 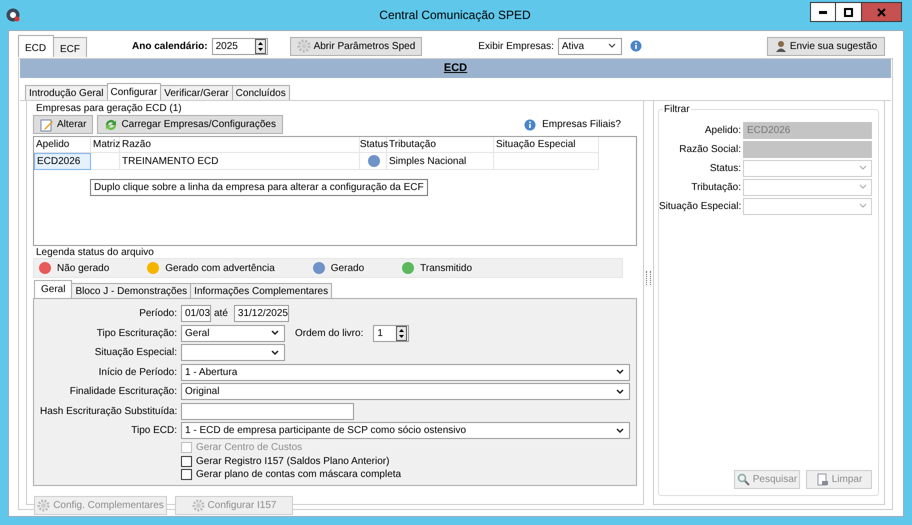 I want to click on field-label: Hash Escrituração Substituída:, so click(x=109, y=411).